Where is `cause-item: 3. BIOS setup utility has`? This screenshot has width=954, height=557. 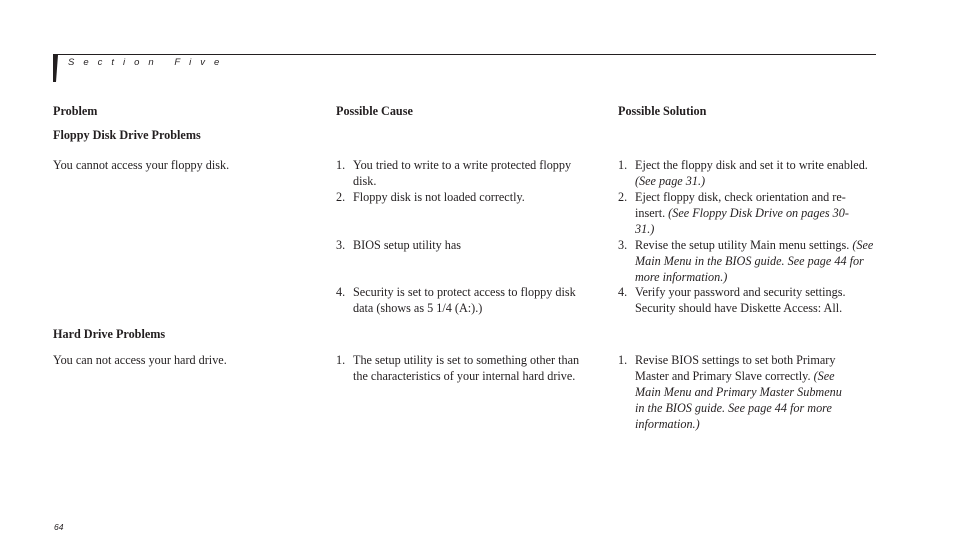 cause-item: 3. BIOS setup utility has is located at coordinates (458, 245).